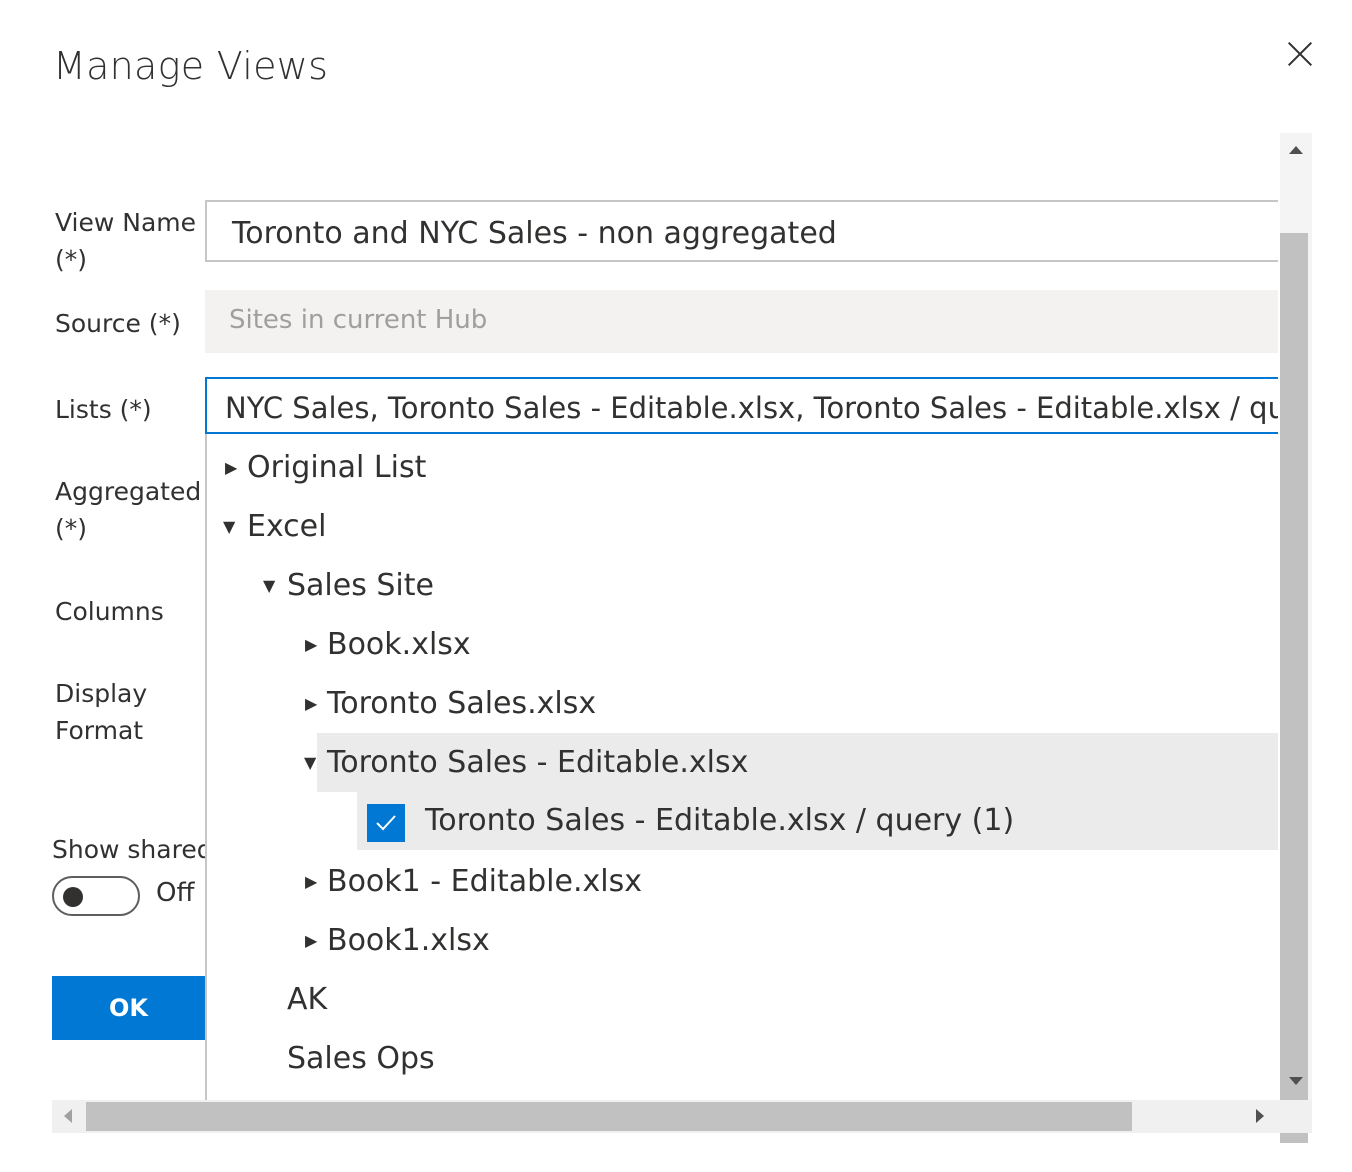  What do you see at coordinates (408, 940) in the screenshot?
I see `tree-item-label: Book1.xlsx` at bounding box center [408, 940].